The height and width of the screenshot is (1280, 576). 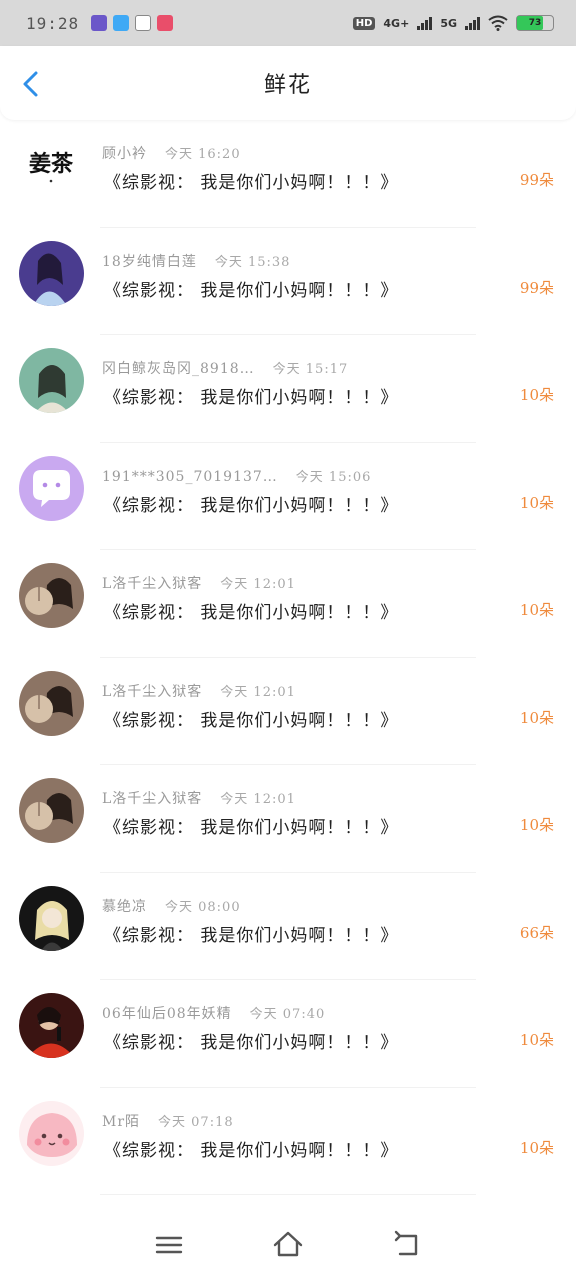 I want to click on send-time: 今天 07:18, so click(x=196, y=1122).